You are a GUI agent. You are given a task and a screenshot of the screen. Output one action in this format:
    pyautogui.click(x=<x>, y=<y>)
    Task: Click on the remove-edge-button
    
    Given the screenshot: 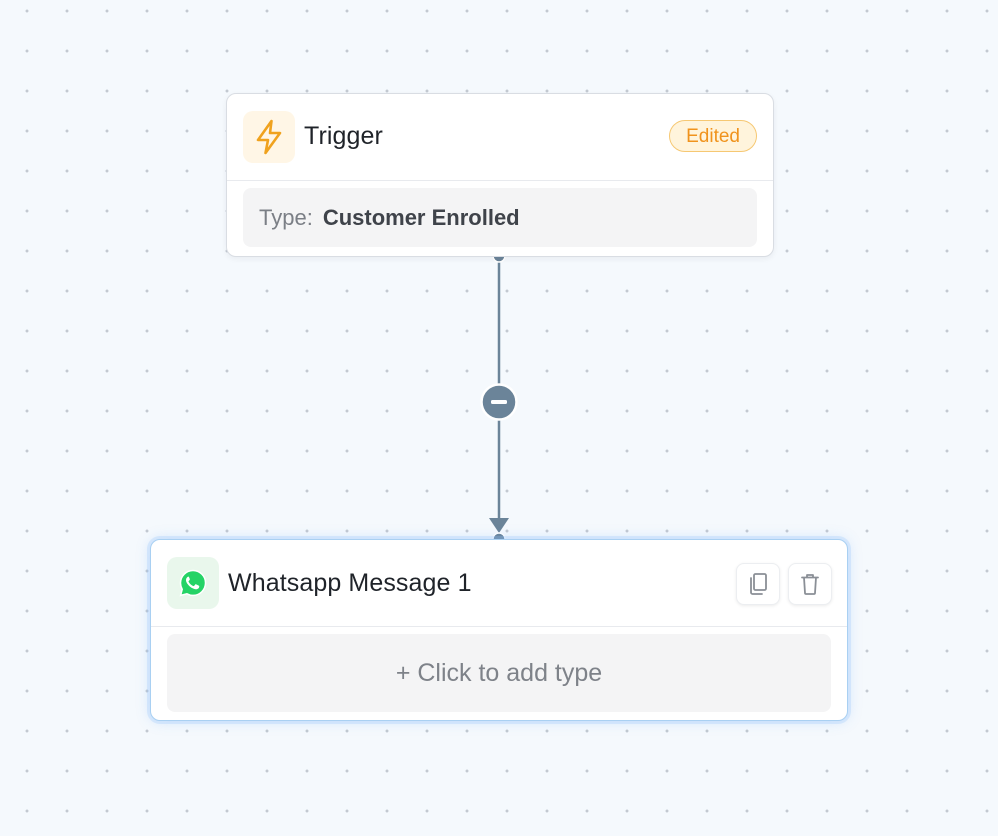 What is the action you would take?
    pyautogui.click(x=499, y=402)
    